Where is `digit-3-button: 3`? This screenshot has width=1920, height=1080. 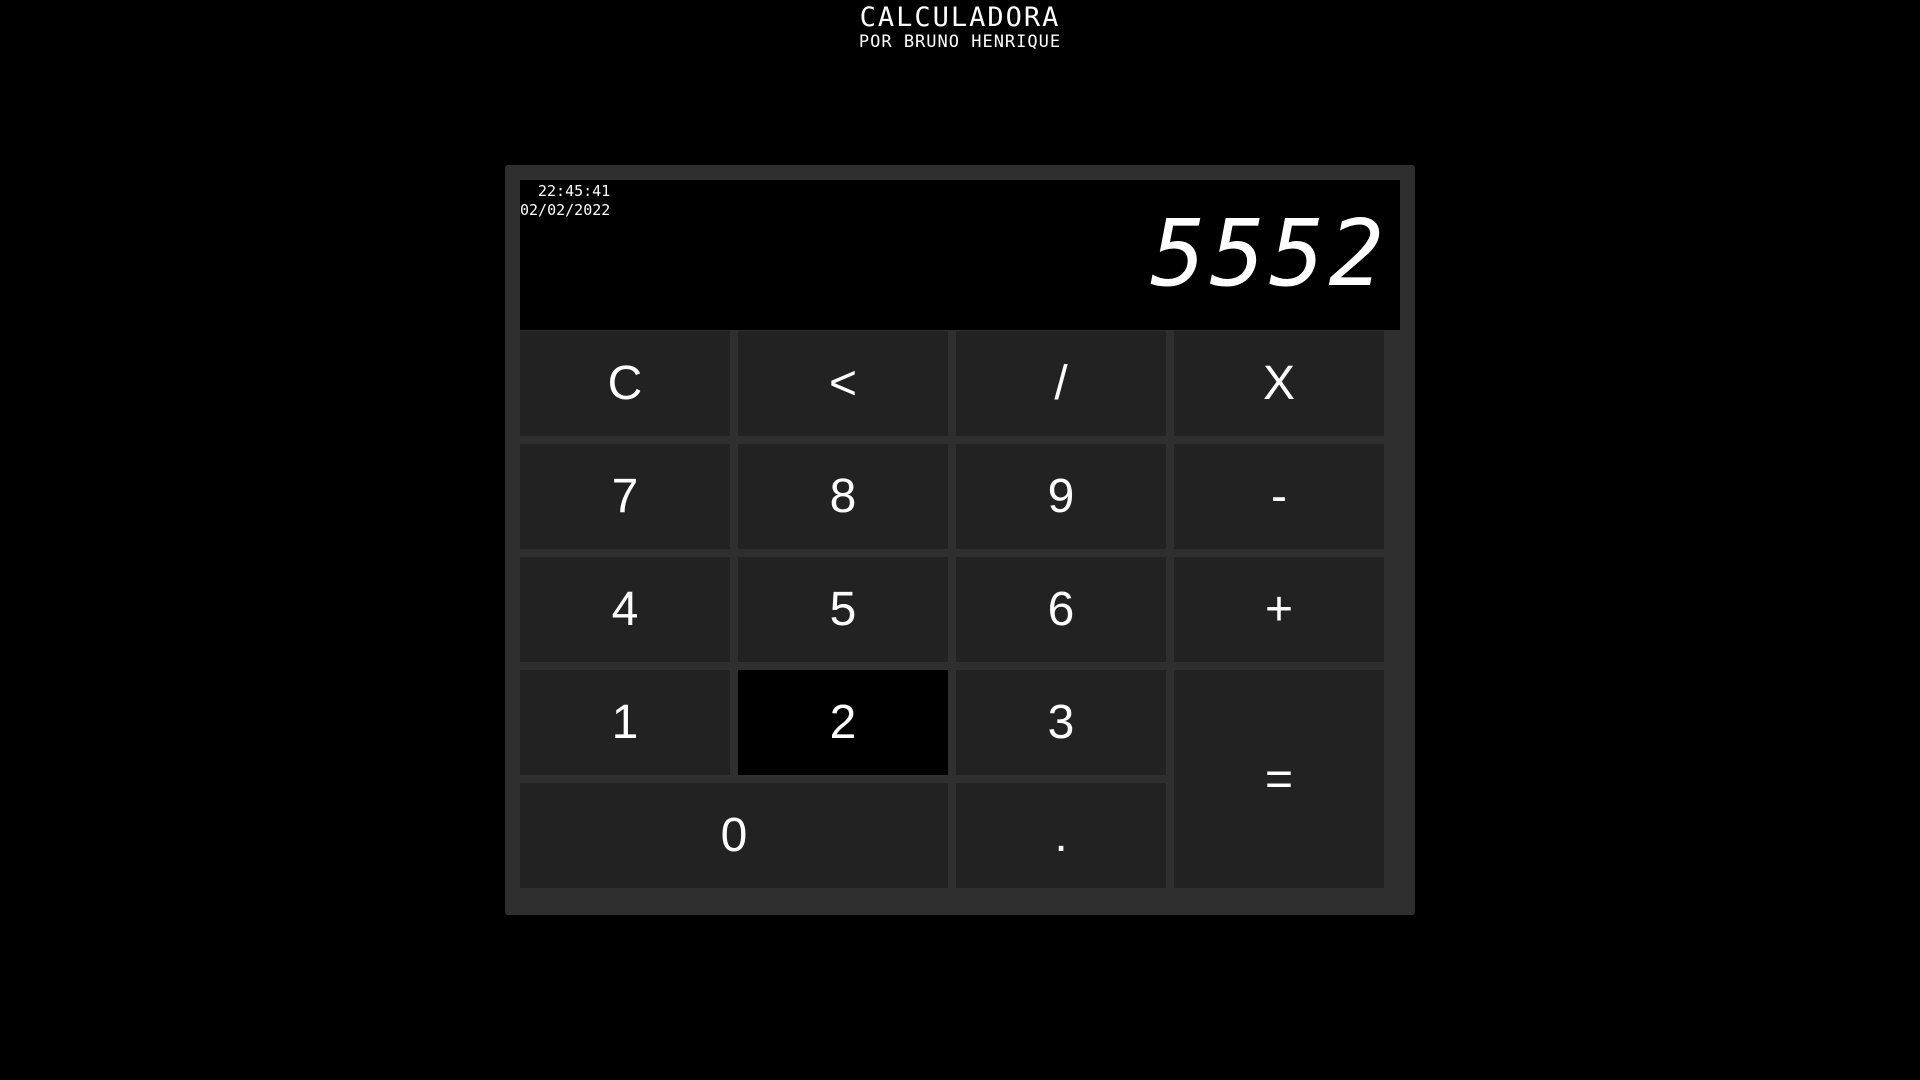 digit-3-button: 3 is located at coordinates (1061, 722).